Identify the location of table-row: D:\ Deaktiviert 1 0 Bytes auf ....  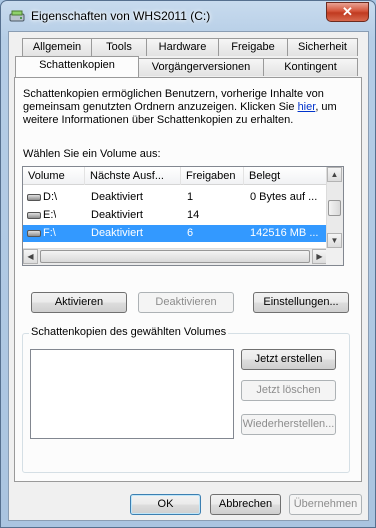
(175, 197).